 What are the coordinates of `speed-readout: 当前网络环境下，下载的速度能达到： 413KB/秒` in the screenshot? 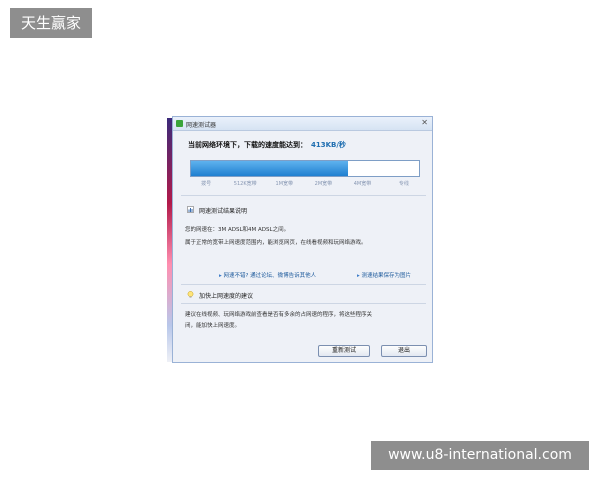 It's located at (267, 145).